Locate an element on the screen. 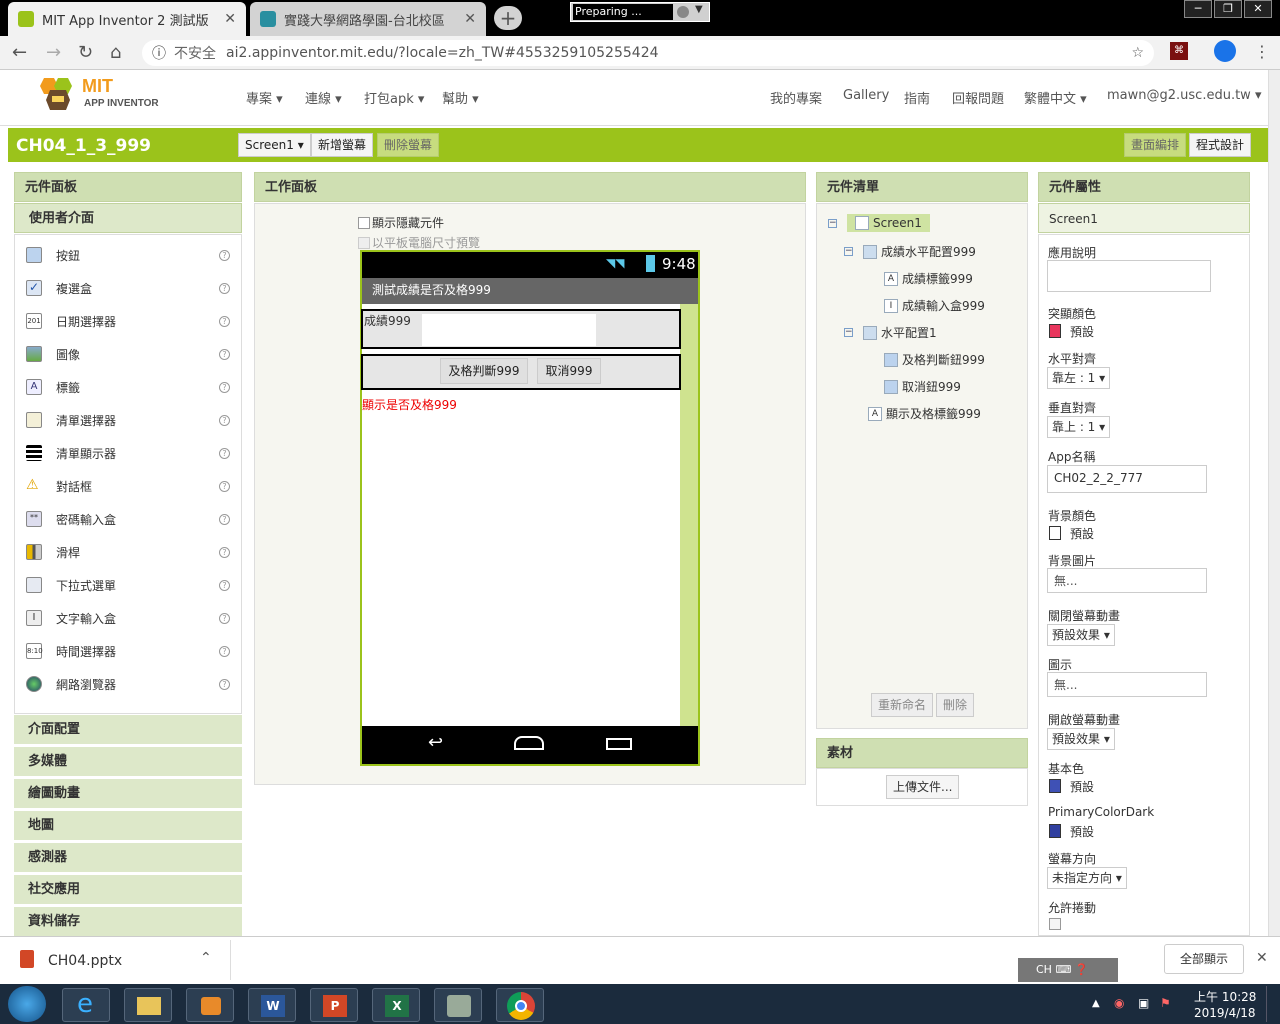 The width and height of the screenshot is (1280, 1024). menu-account: mawn@g2.usc.edu.tw ▾ is located at coordinates (1184, 95).